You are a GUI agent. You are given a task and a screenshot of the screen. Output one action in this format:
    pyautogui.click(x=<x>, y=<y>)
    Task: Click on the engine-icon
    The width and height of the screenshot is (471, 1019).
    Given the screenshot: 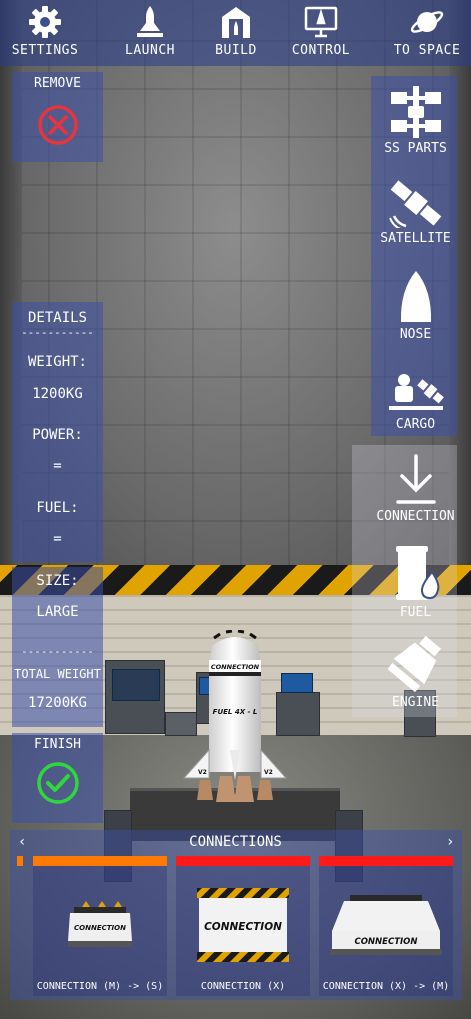 What is the action you would take?
    pyautogui.click(x=414, y=663)
    